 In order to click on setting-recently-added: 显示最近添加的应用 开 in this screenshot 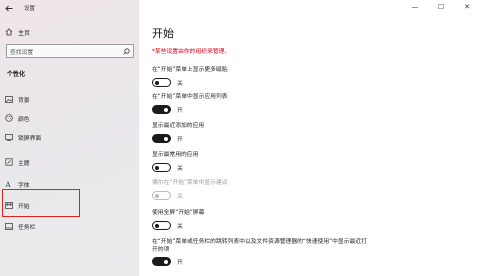, I will do `click(312, 132)`.